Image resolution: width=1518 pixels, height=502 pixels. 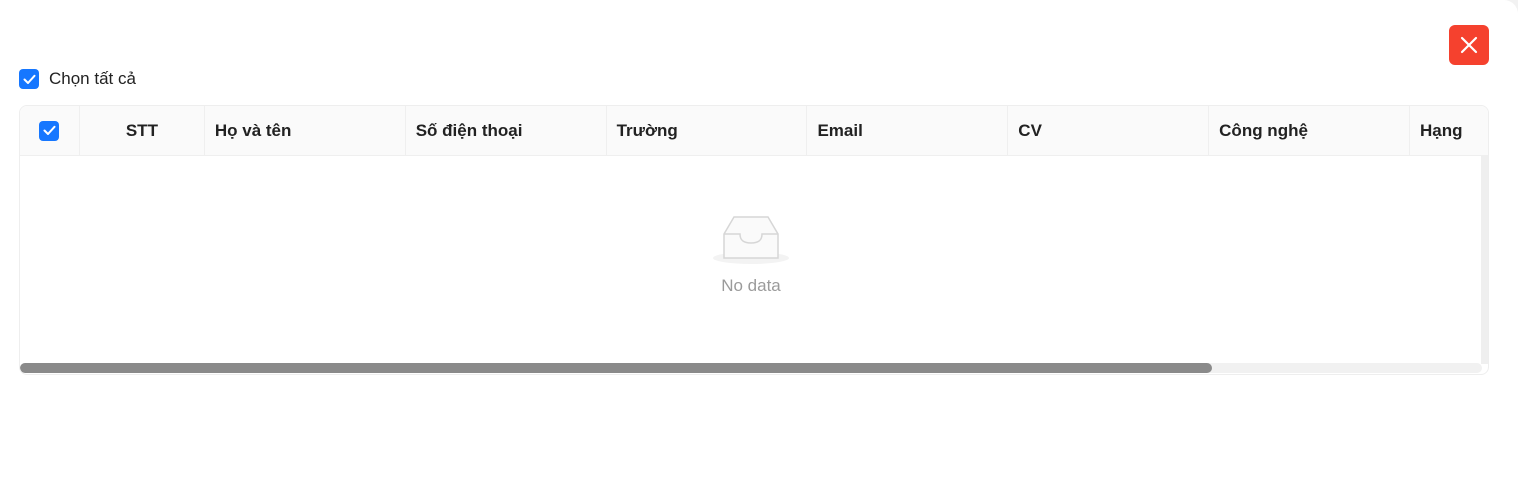 What do you see at coordinates (751, 240) in the screenshot?
I see `empty-inbox-icon` at bounding box center [751, 240].